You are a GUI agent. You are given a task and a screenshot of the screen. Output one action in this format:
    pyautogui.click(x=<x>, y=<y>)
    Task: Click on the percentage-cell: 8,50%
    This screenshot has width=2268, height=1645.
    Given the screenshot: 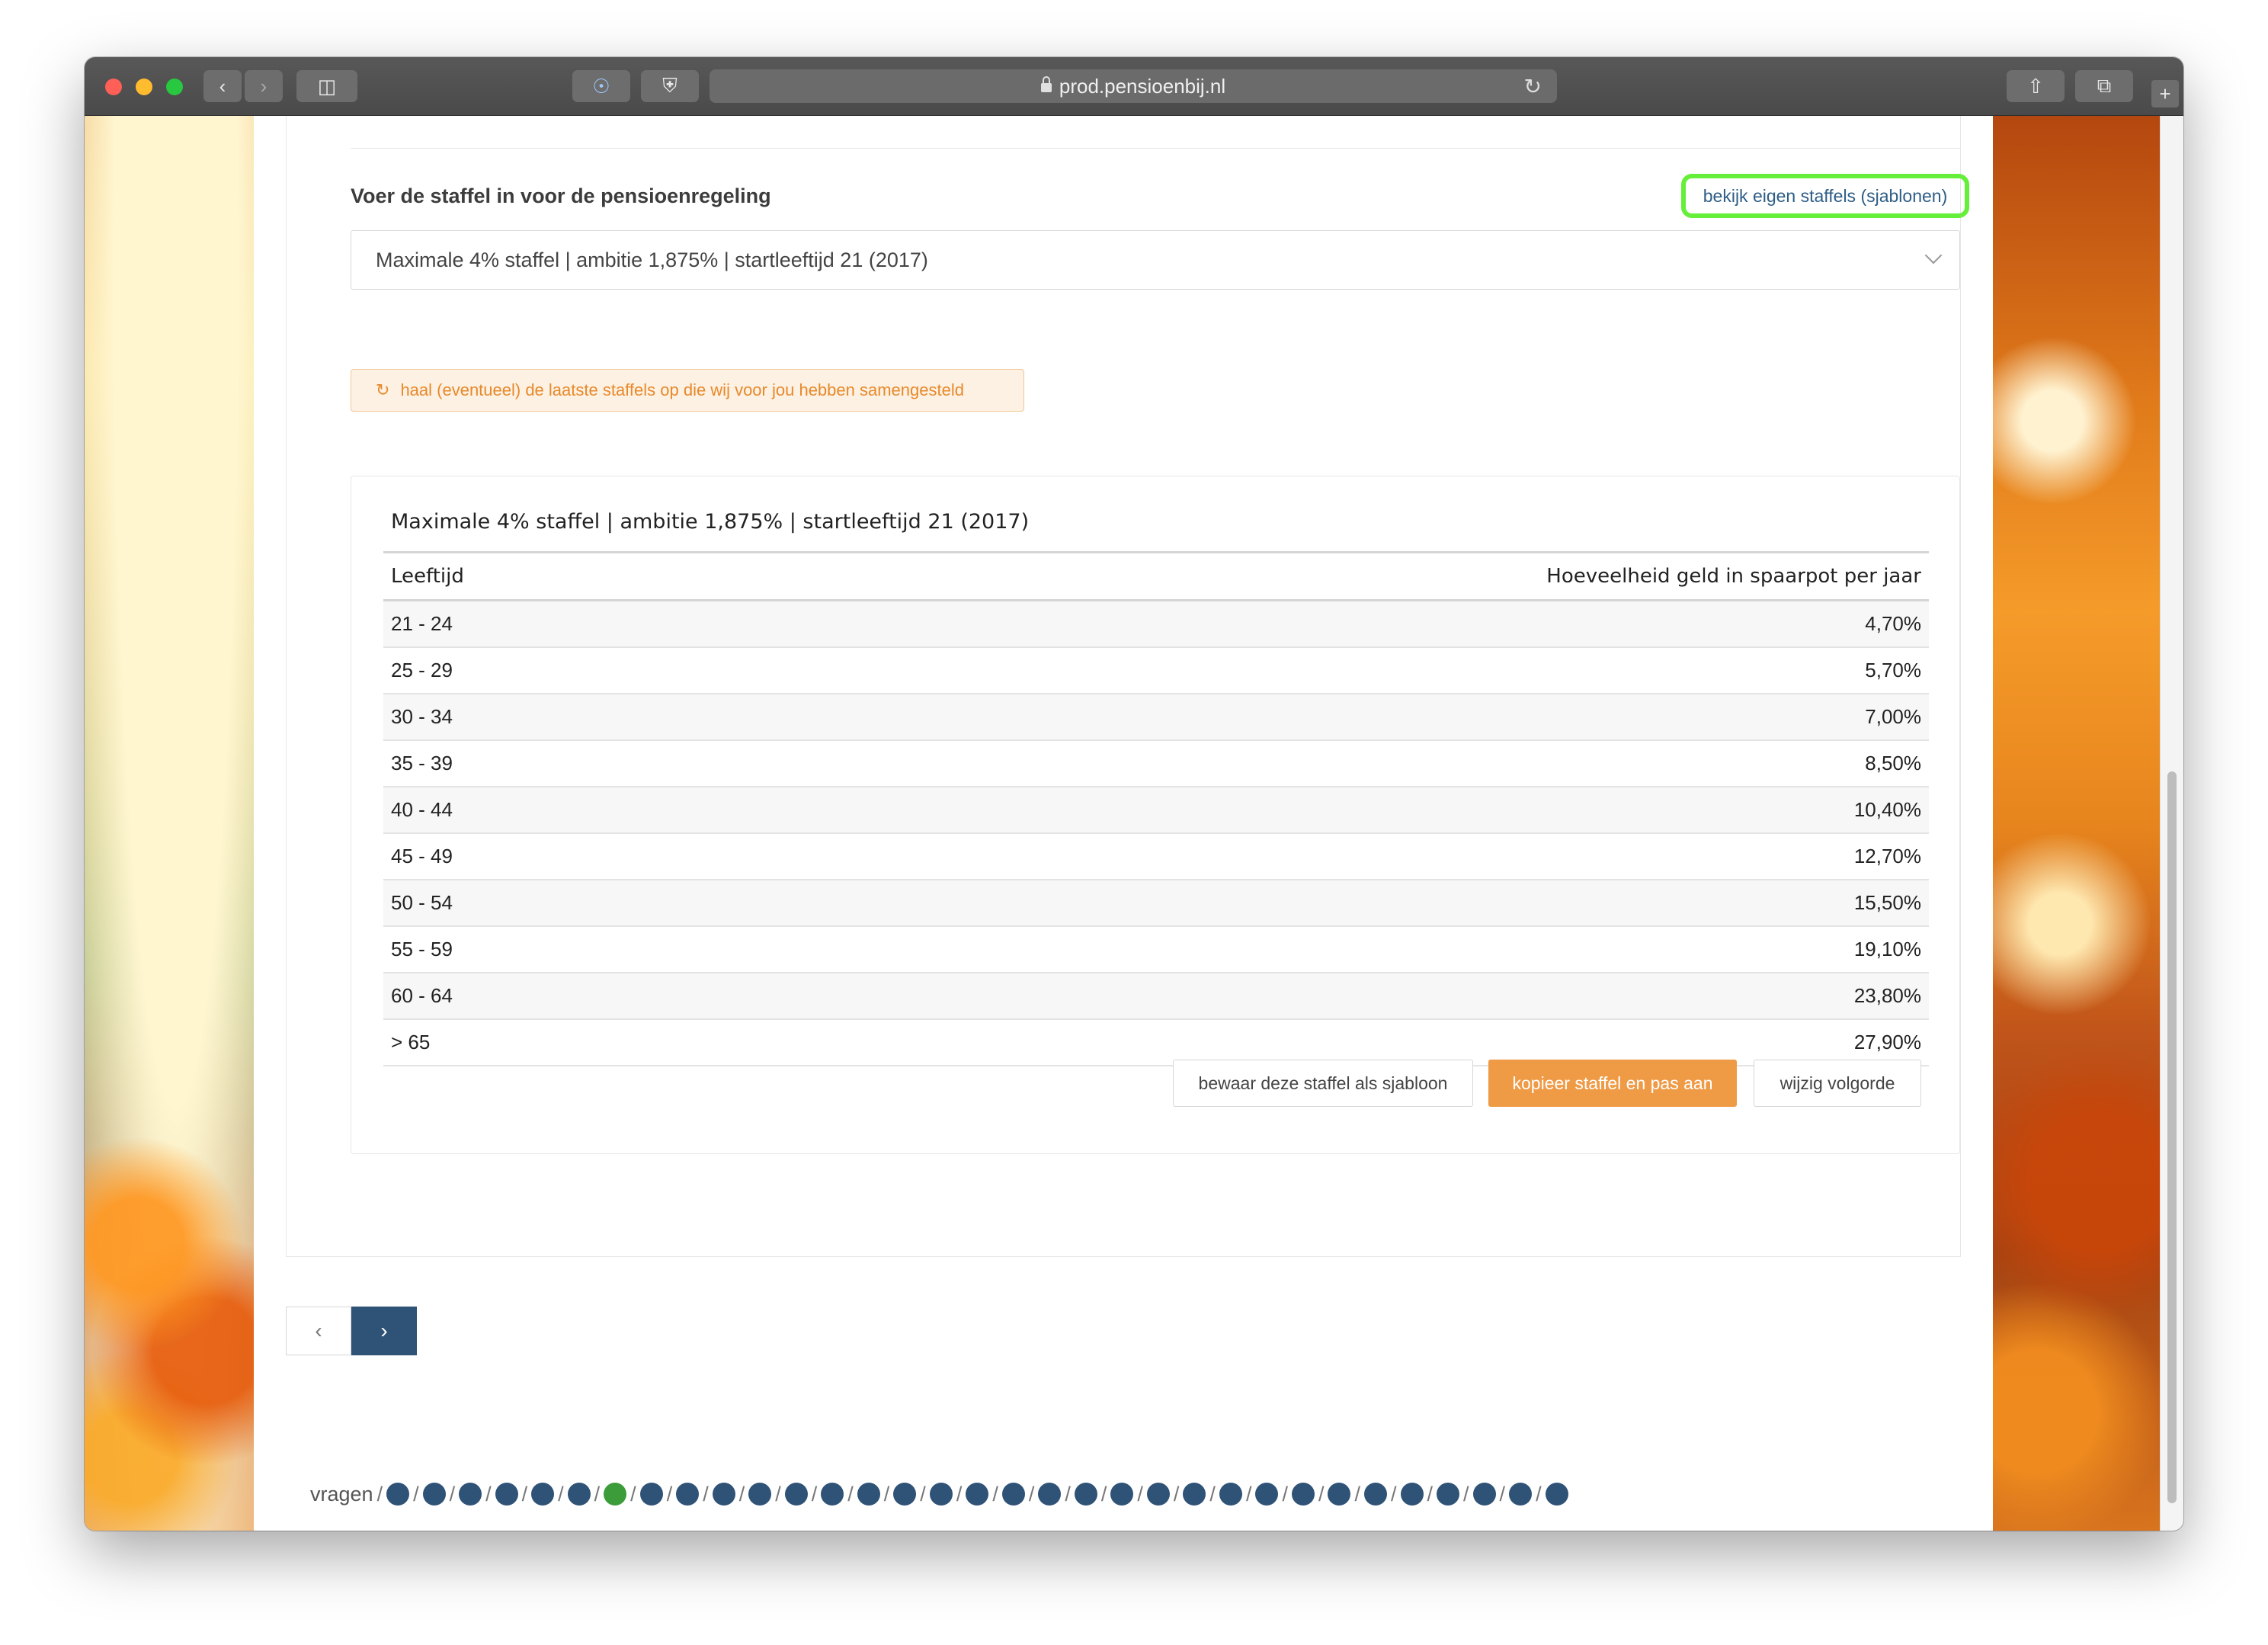 What is the action you would take?
    pyautogui.click(x=1298, y=763)
    